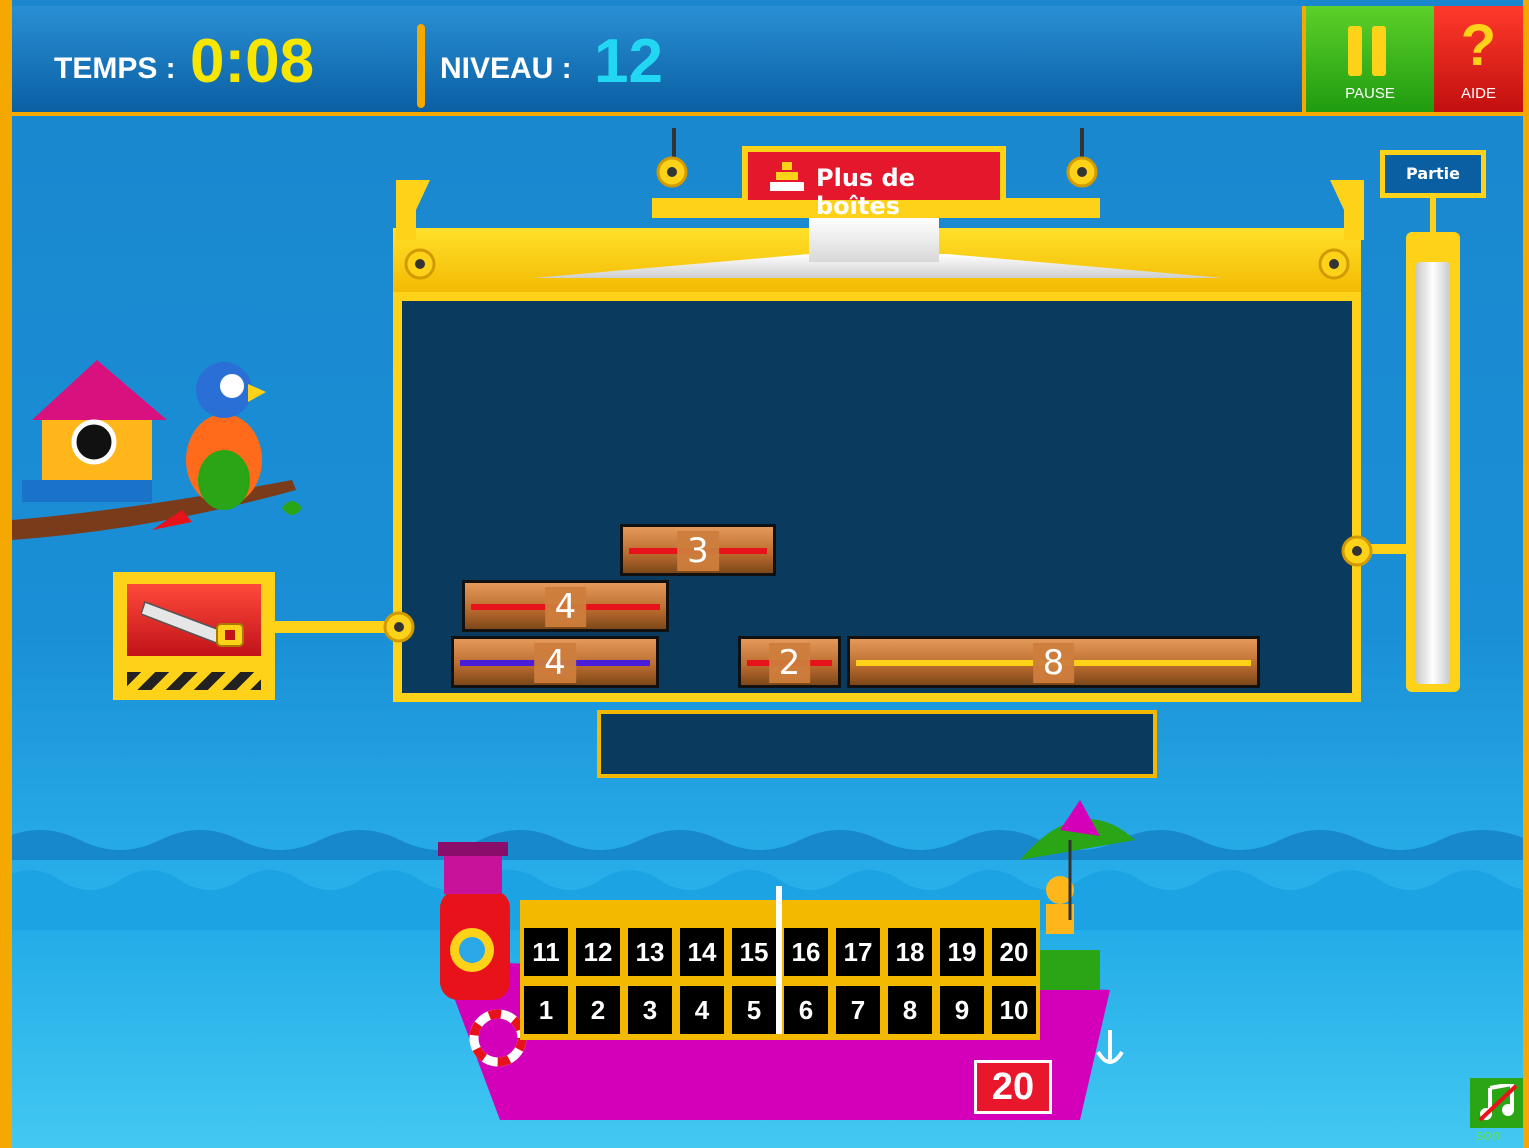 The image size is (1529, 1148). I want to click on ruler-cell: 20, so click(1014, 952).